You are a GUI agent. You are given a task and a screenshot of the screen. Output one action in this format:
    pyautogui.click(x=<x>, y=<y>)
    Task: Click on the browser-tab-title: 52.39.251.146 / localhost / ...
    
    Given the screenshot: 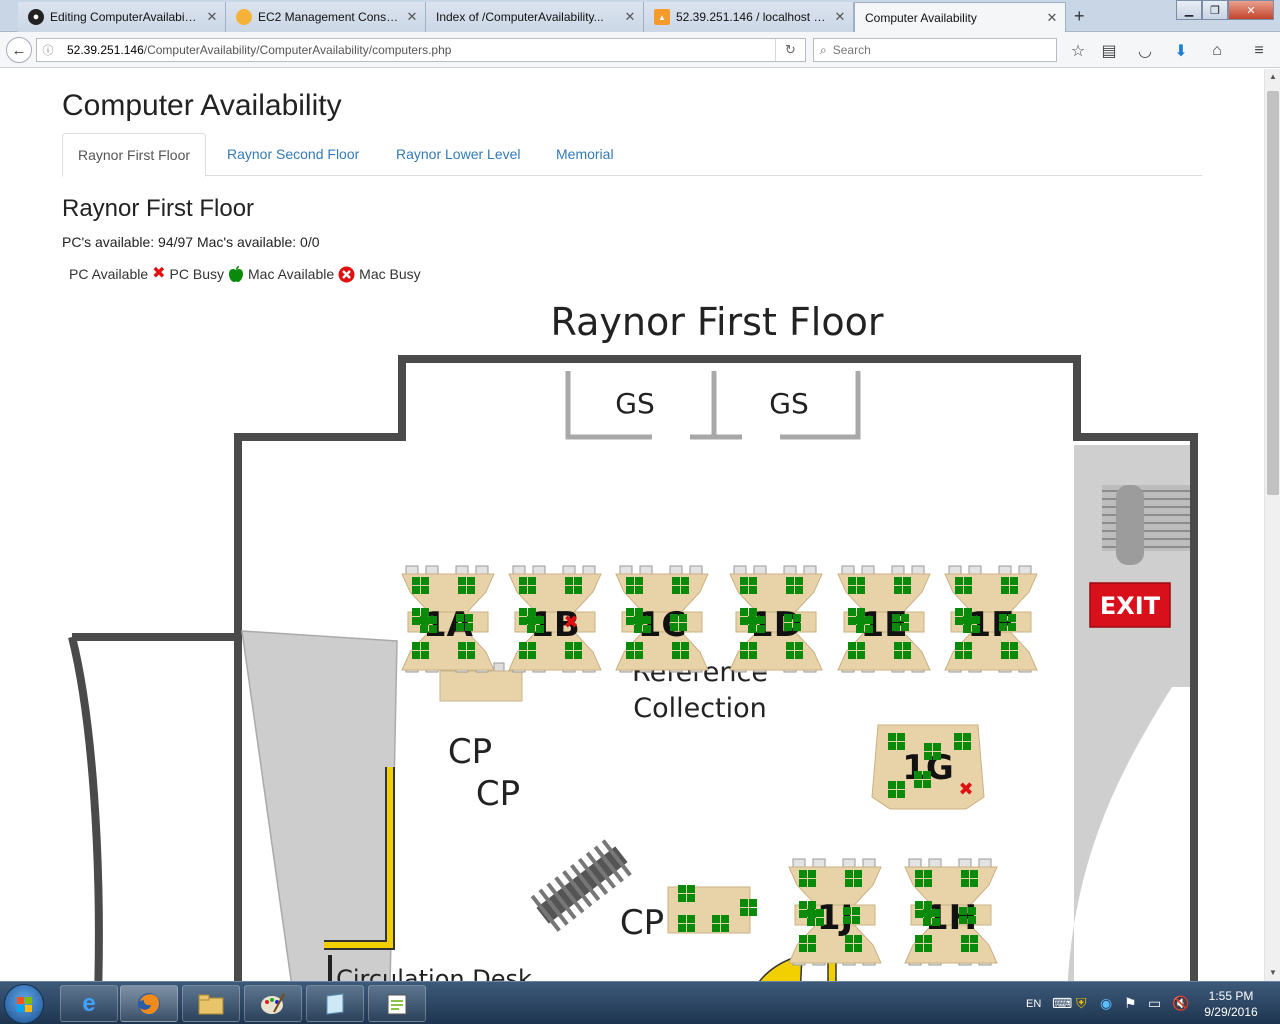 What is the action you would take?
    pyautogui.click(x=751, y=17)
    